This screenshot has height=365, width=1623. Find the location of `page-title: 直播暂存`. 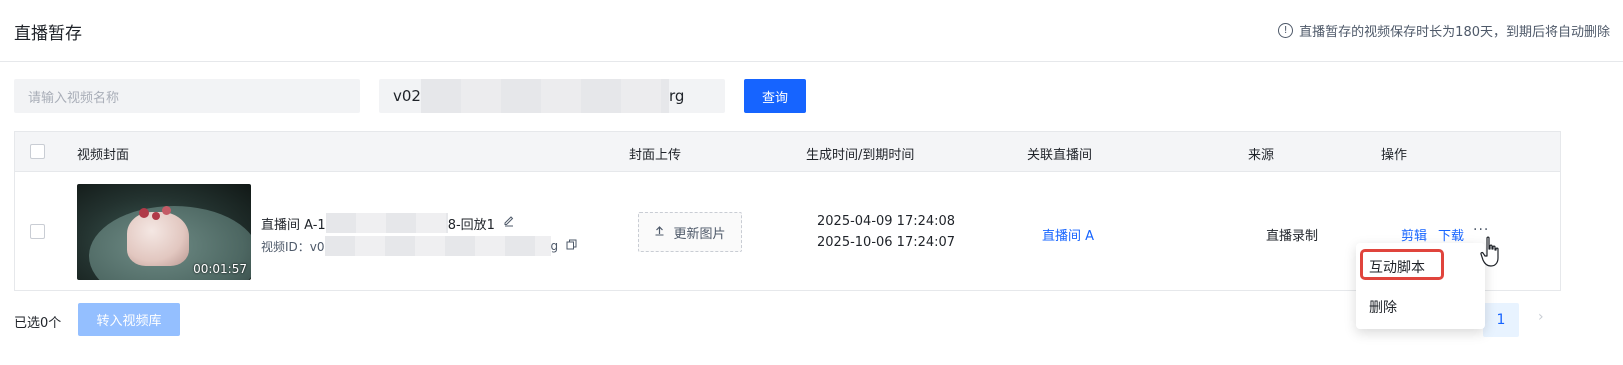

page-title: 直播暂存 is located at coordinates (48, 34).